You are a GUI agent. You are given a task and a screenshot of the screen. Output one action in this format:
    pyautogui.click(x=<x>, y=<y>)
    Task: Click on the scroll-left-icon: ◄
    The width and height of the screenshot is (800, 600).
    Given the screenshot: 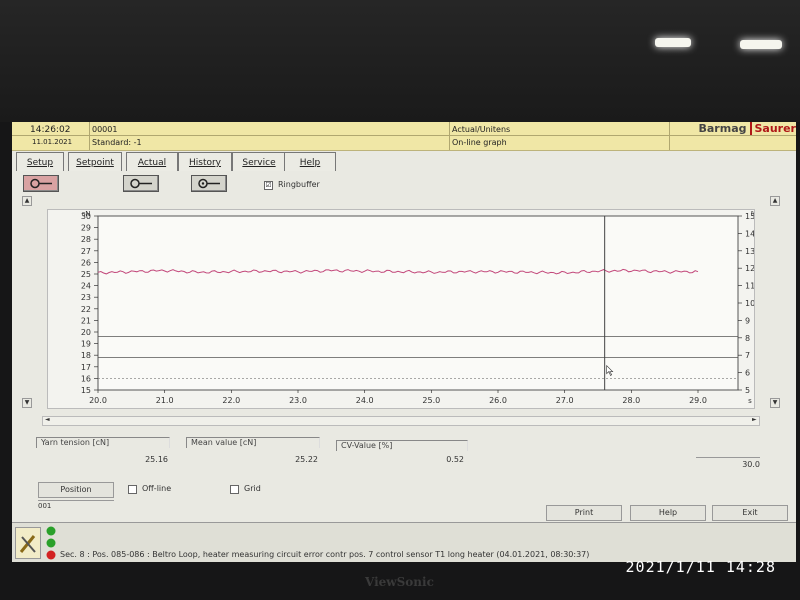 What is the action you would take?
    pyautogui.click(x=47, y=419)
    